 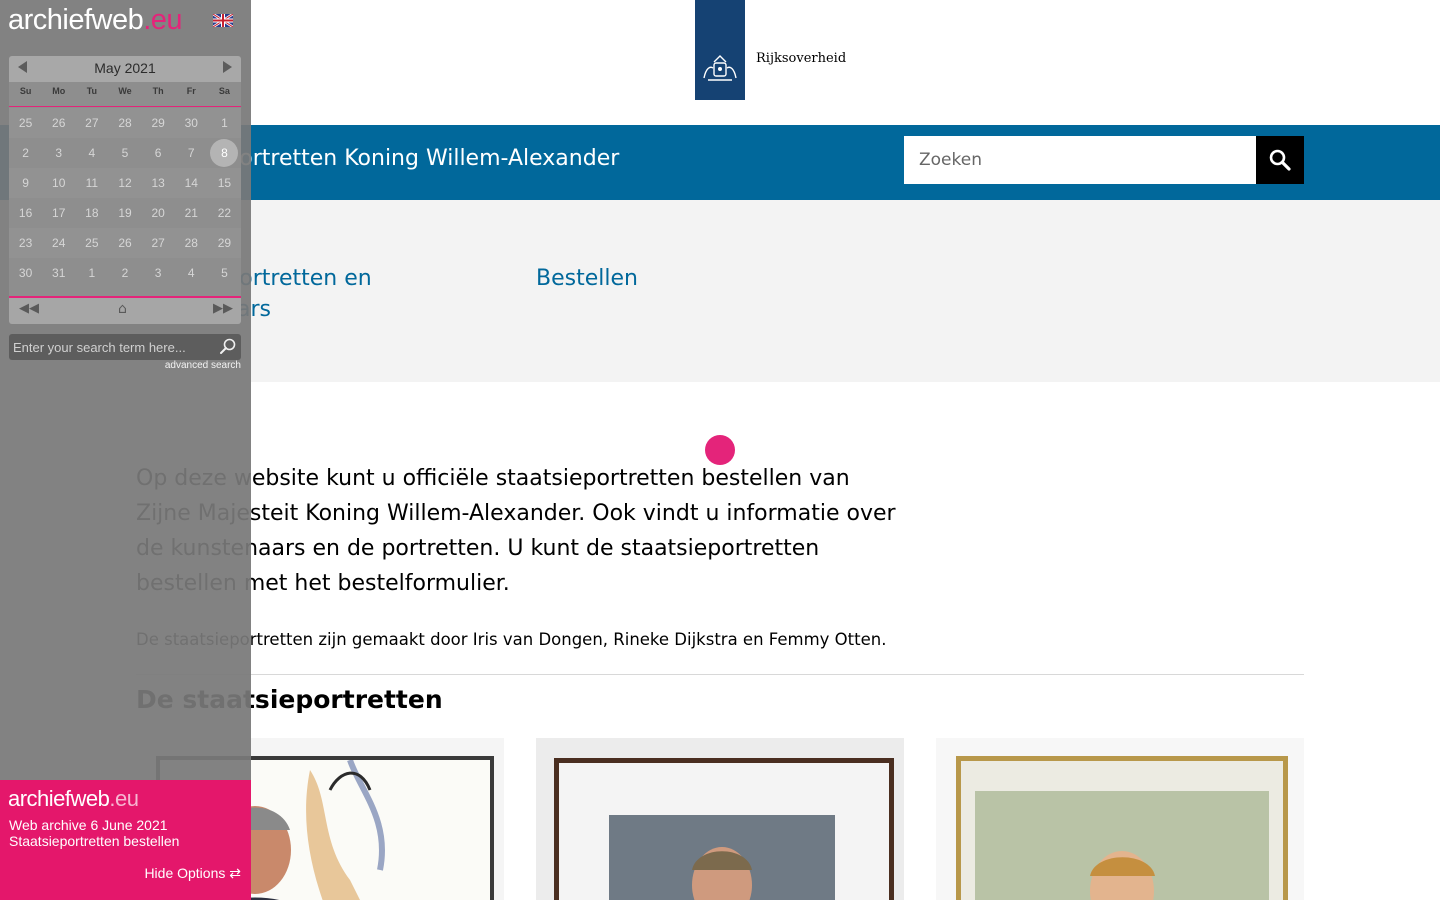 What do you see at coordinates (224, 91) in the screenshot?
I see `weekday-label: Sa` at bounding box center [224, 91].